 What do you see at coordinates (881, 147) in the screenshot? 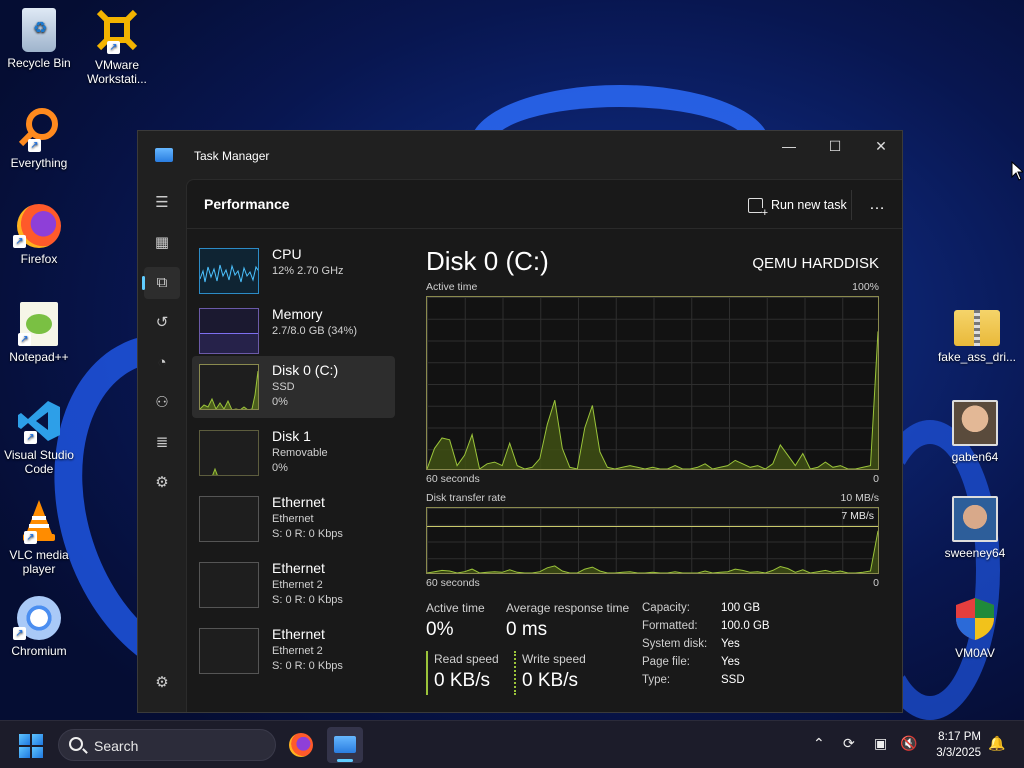
I see `close-button: ✕` at bounding box center [881, 147].